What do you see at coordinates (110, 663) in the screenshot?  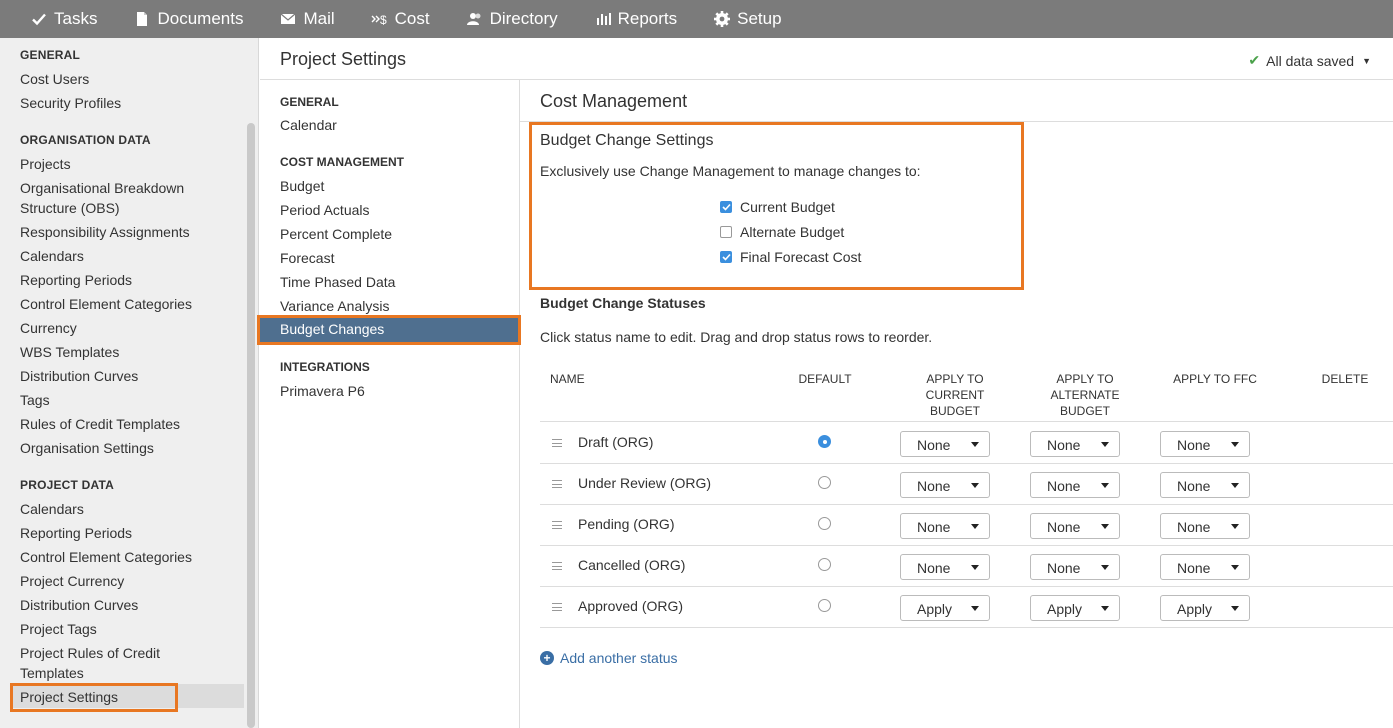 I see `sidebar-item-project-rules-of-credit: Project Rules of Credit Templates` at bounding box center [110, 663].